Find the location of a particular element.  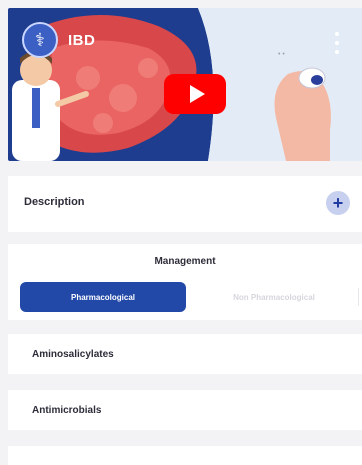

play-button is located at coordinates (195, 94).